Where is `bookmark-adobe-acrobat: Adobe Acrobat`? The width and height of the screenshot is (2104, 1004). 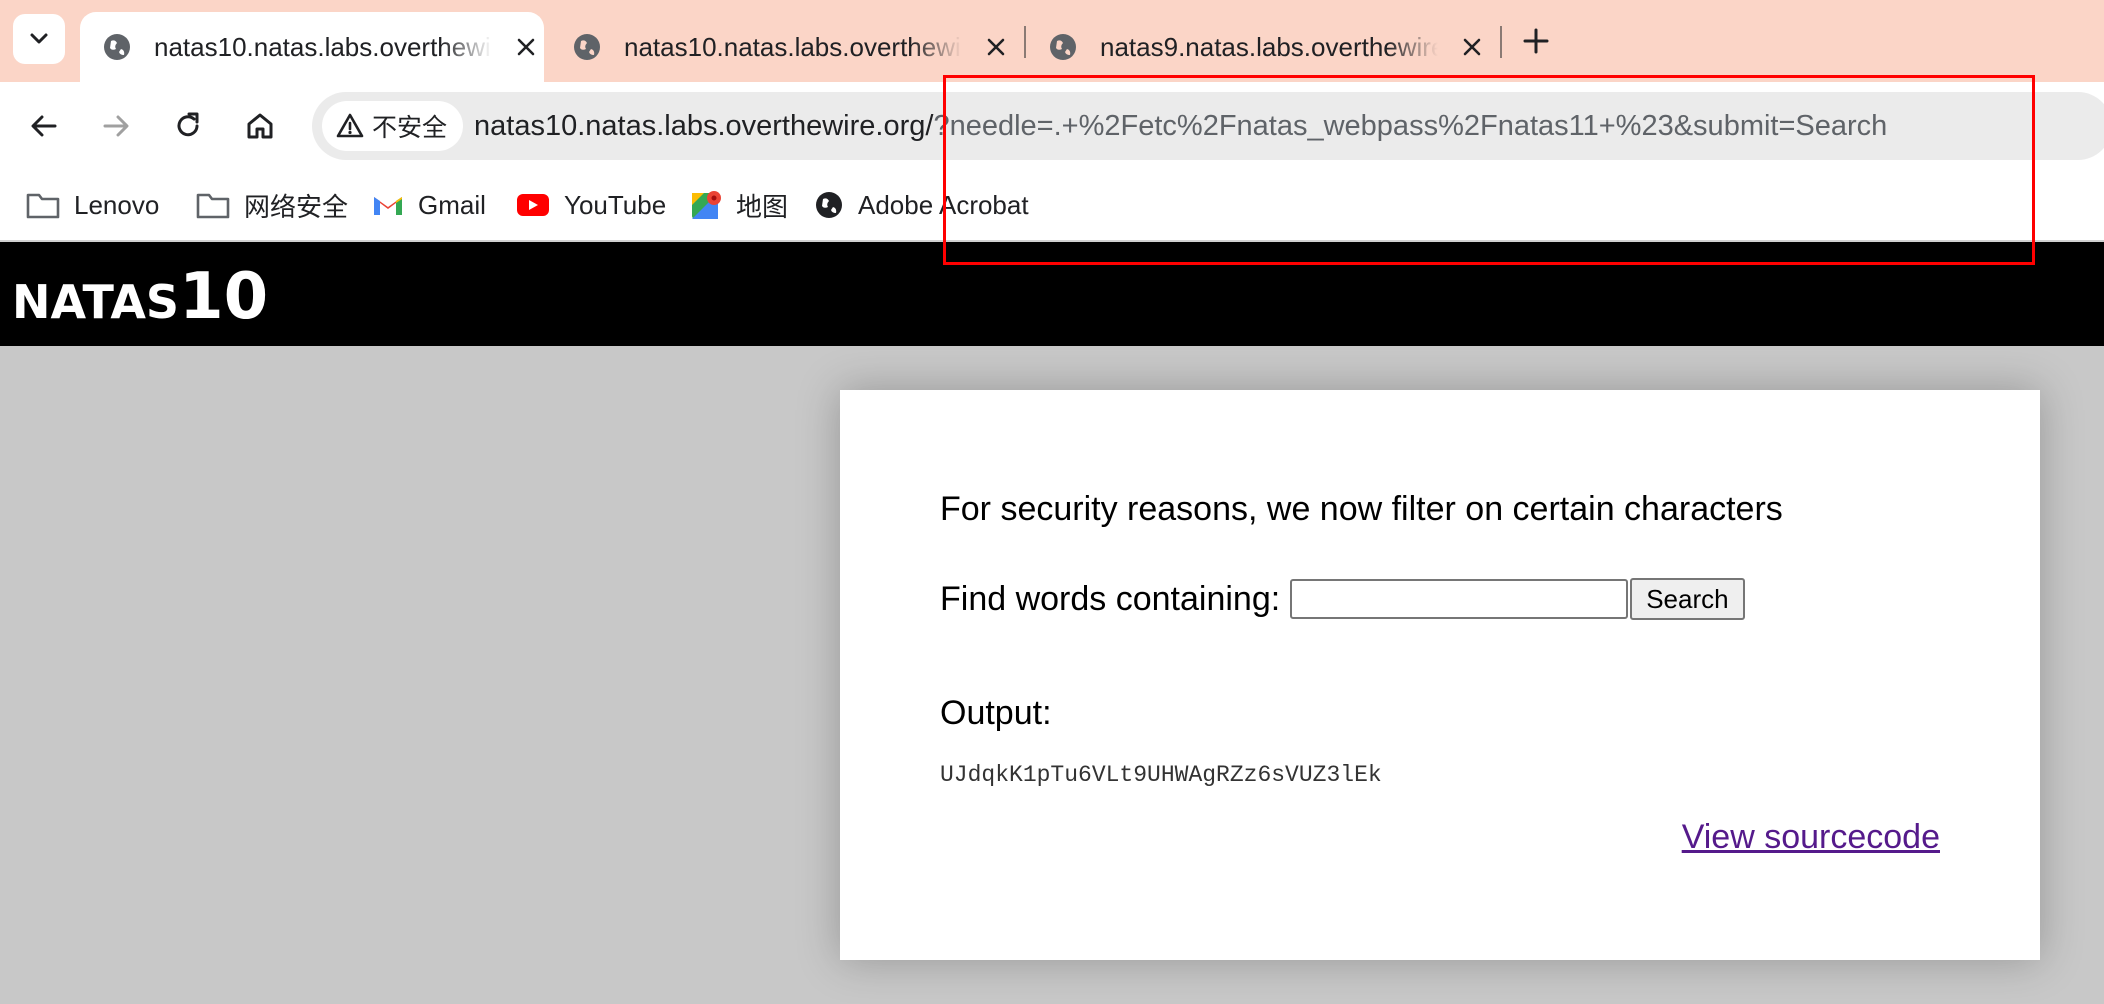
bookmark-adobe-acrobat: Adobe Acrobat is located at coordinates (921, 205).